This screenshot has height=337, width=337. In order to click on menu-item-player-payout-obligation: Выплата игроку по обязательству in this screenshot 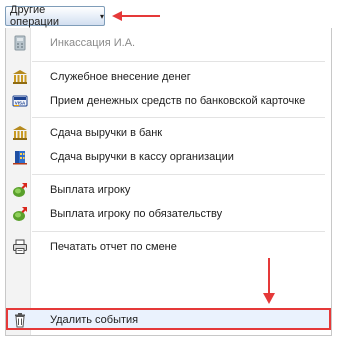, I will do `click(168, 214)`.